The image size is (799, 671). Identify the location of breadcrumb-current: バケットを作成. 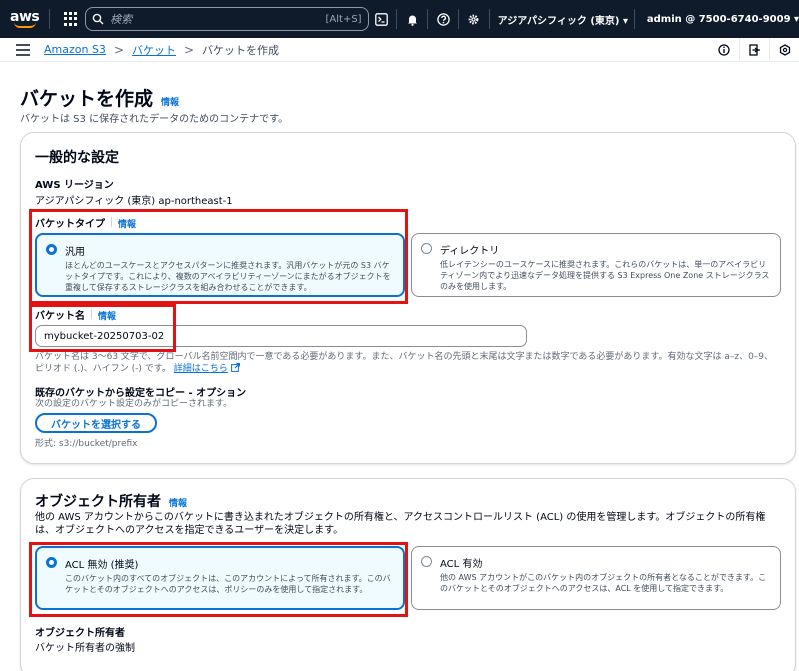
(241, 50).